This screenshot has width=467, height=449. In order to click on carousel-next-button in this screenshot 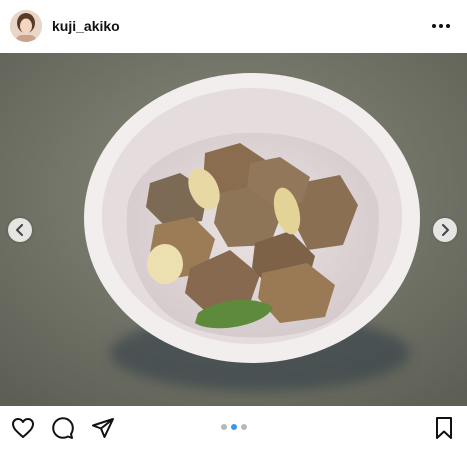, I will do `click(445, 230)`.